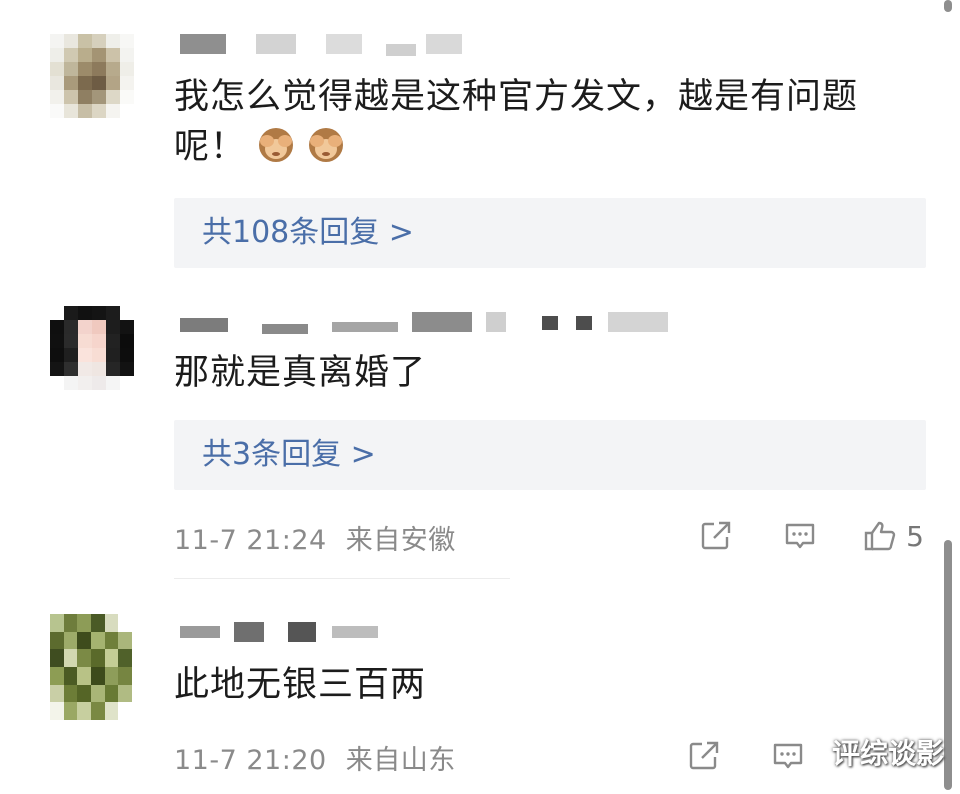  I want to click on scrollbar, so click(948, 665).